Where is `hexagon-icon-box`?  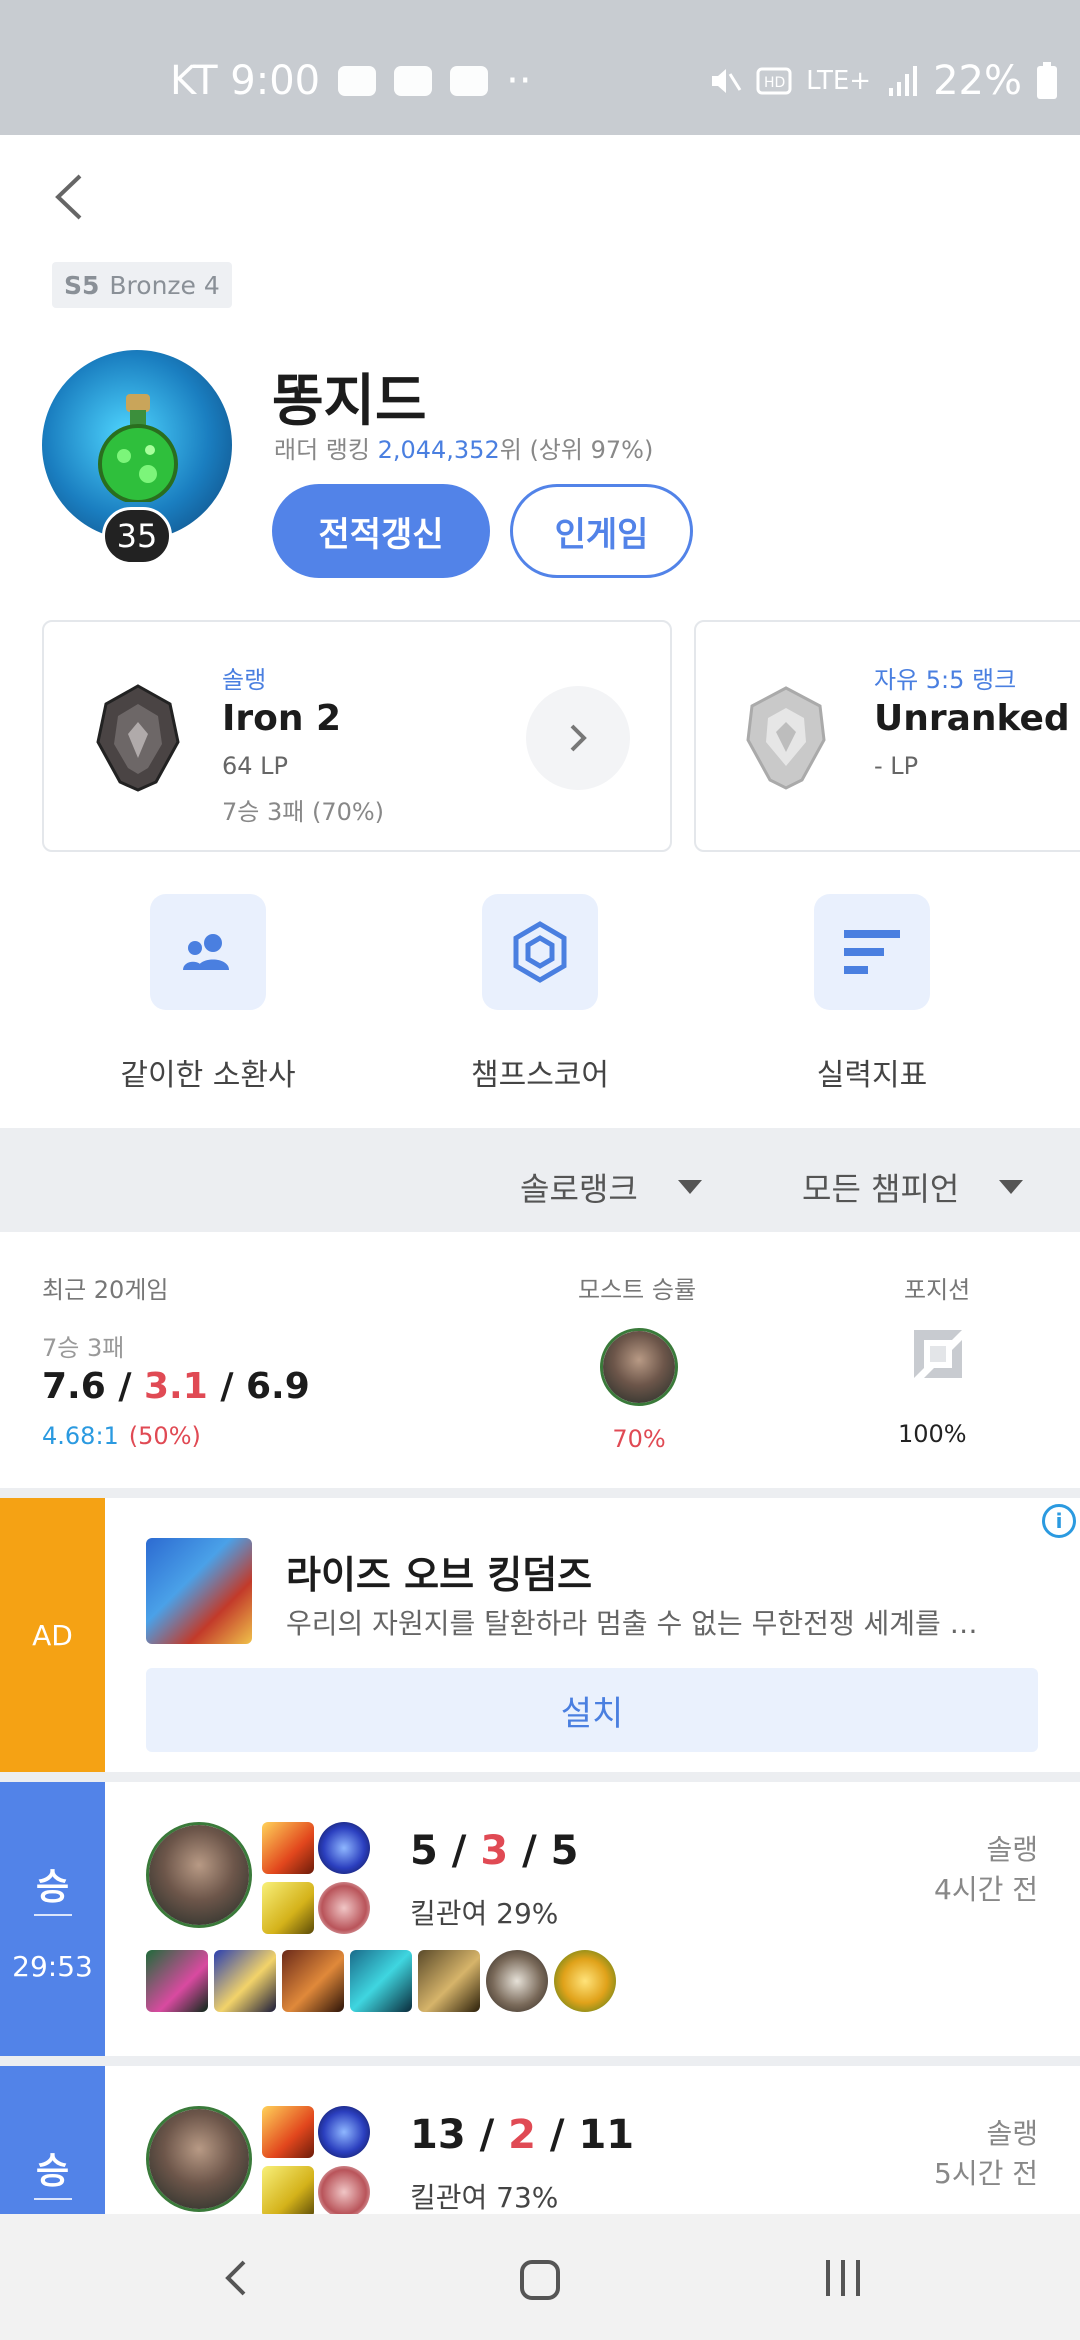 hexagon-icon-box is located at coordinates (540, 952).